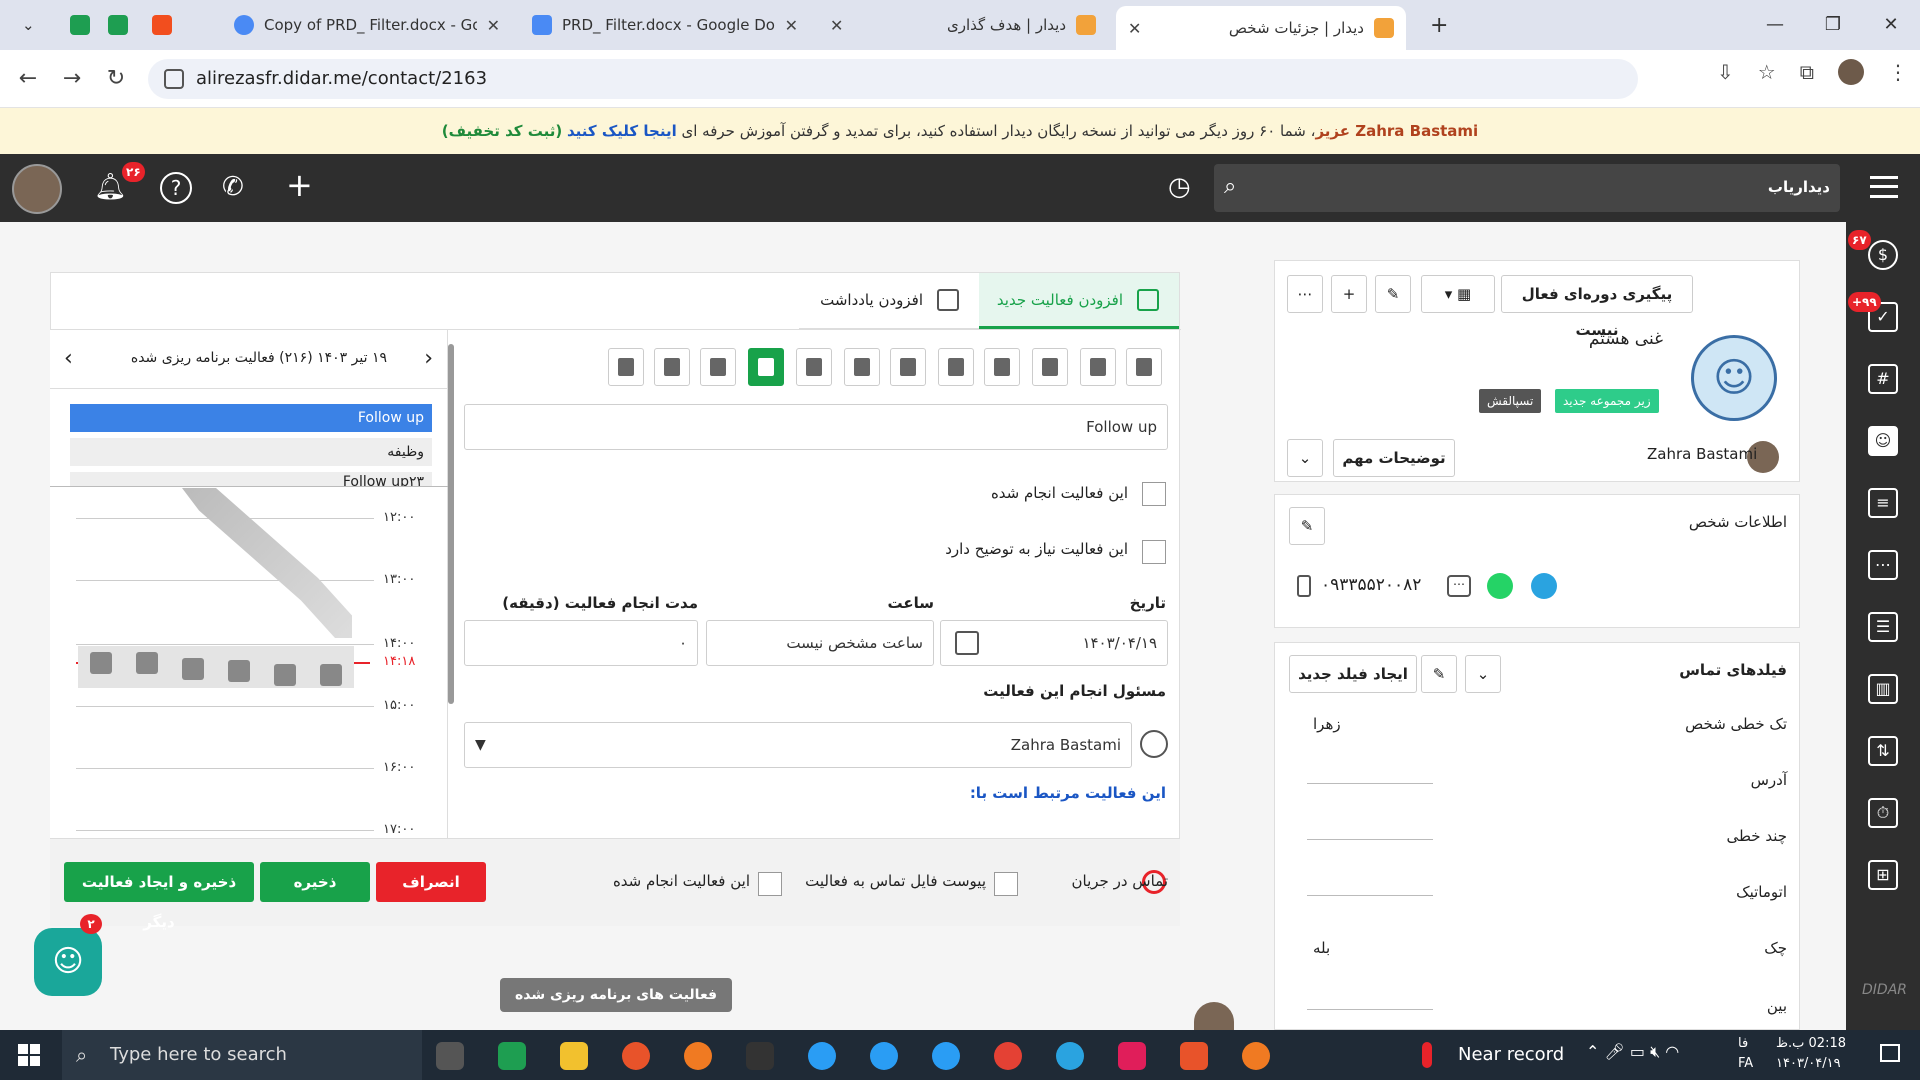 This screenshot has width=1920, height=1080. Describe the element at coordinates (1006, 884) in the screenshot. I see `attach-checkbox` at that location.